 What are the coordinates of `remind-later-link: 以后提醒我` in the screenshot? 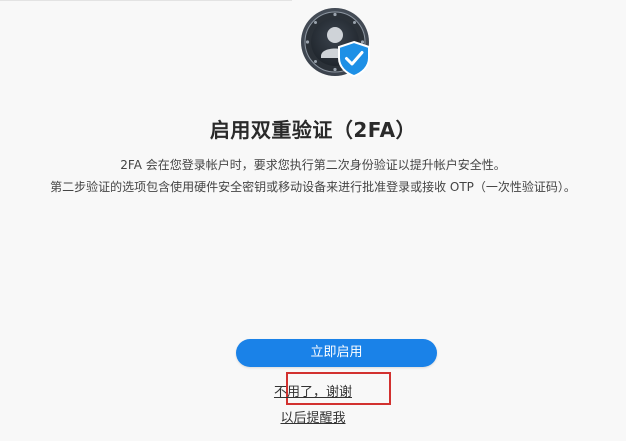 It's located at (313, 416).